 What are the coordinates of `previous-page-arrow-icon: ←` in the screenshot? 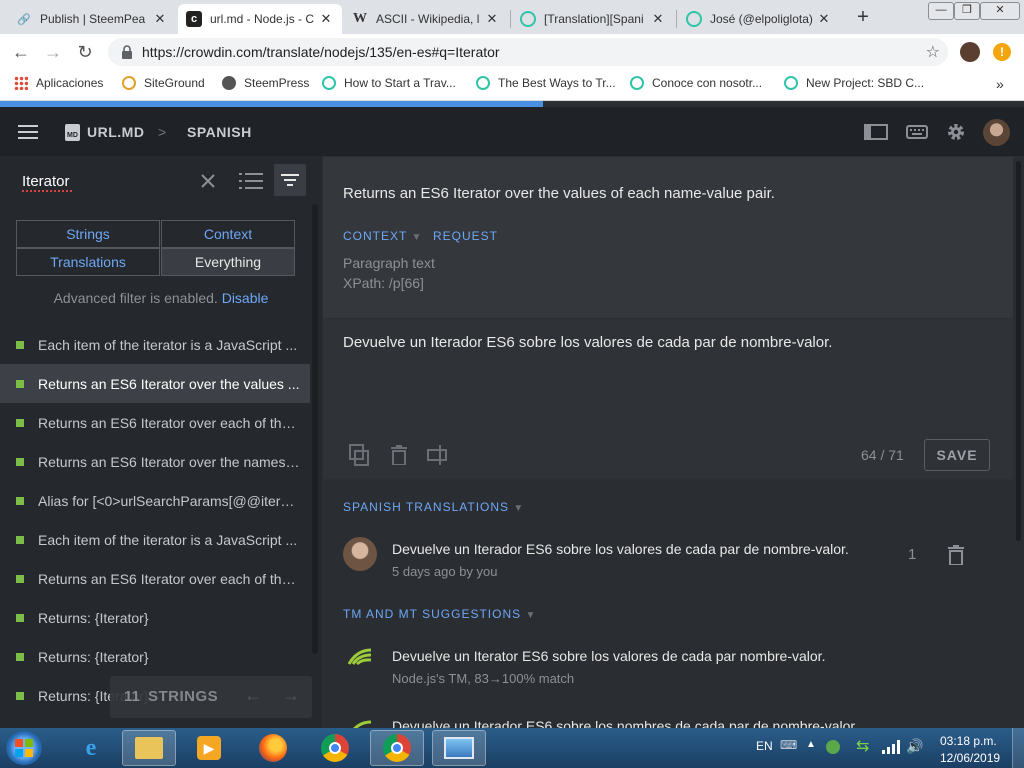 It's located at (253, 695).